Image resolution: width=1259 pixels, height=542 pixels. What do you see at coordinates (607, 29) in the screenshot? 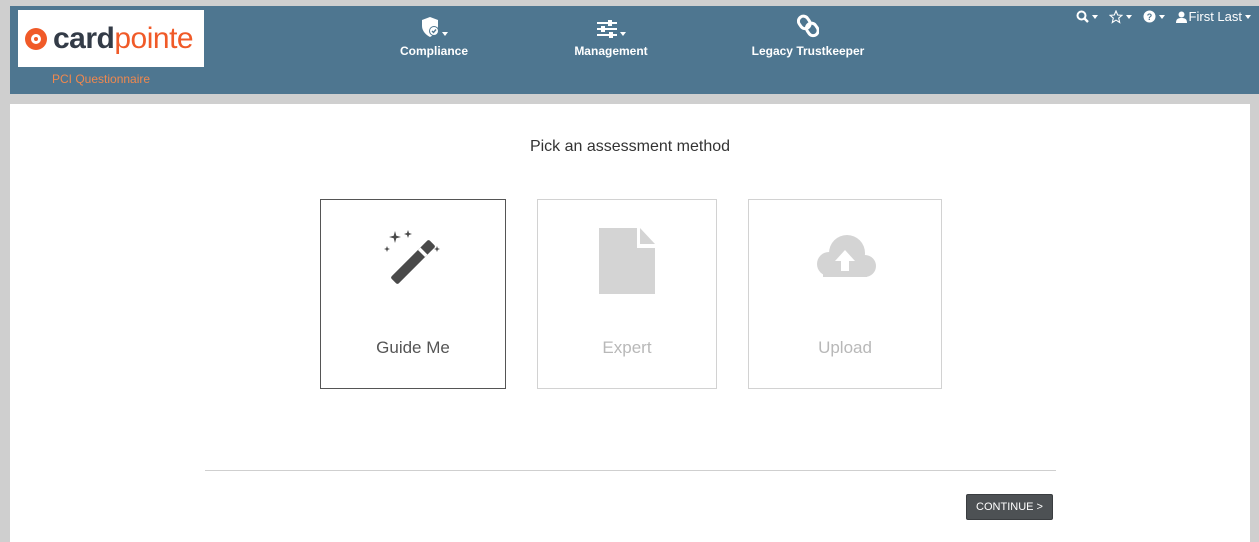
I see `sliders-icon` at bounding box center [607, 29].